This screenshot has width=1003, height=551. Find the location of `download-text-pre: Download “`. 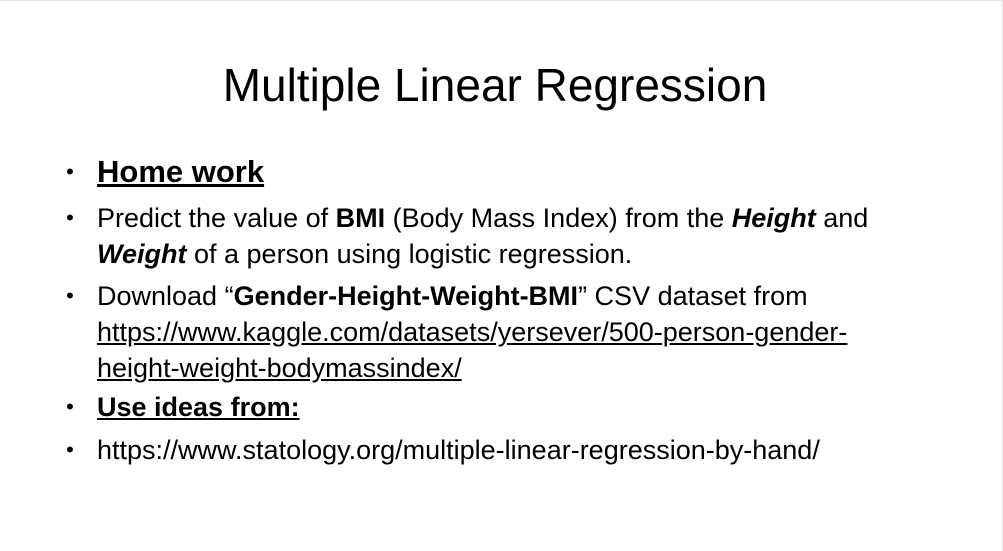

download-text-pre: Download “ is located at coordinates (165, 296).